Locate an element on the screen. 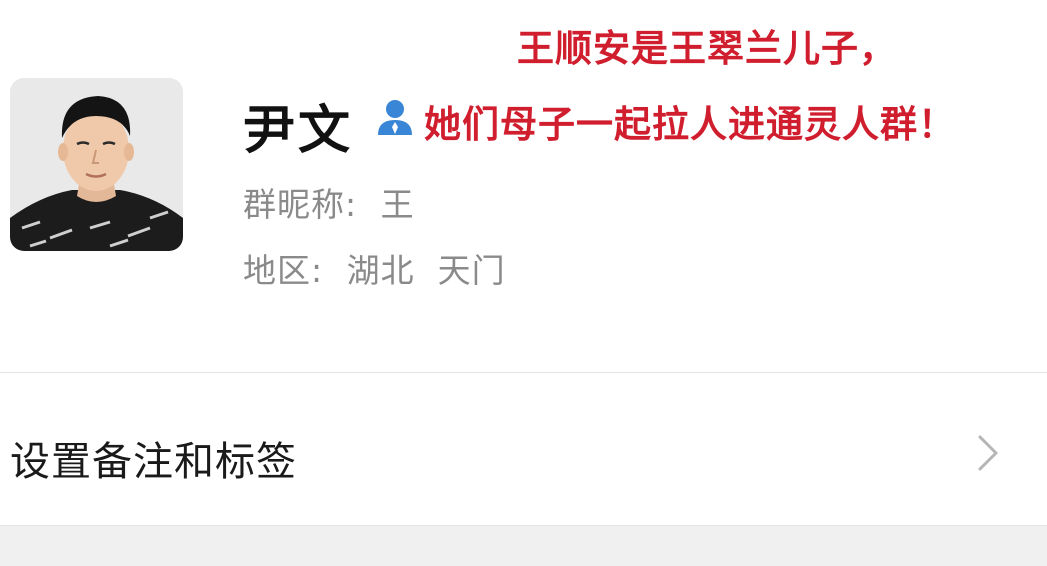 The image size is (1047, 566). group-nickname-label: 群昵称: is located at coordinates (300, 204).